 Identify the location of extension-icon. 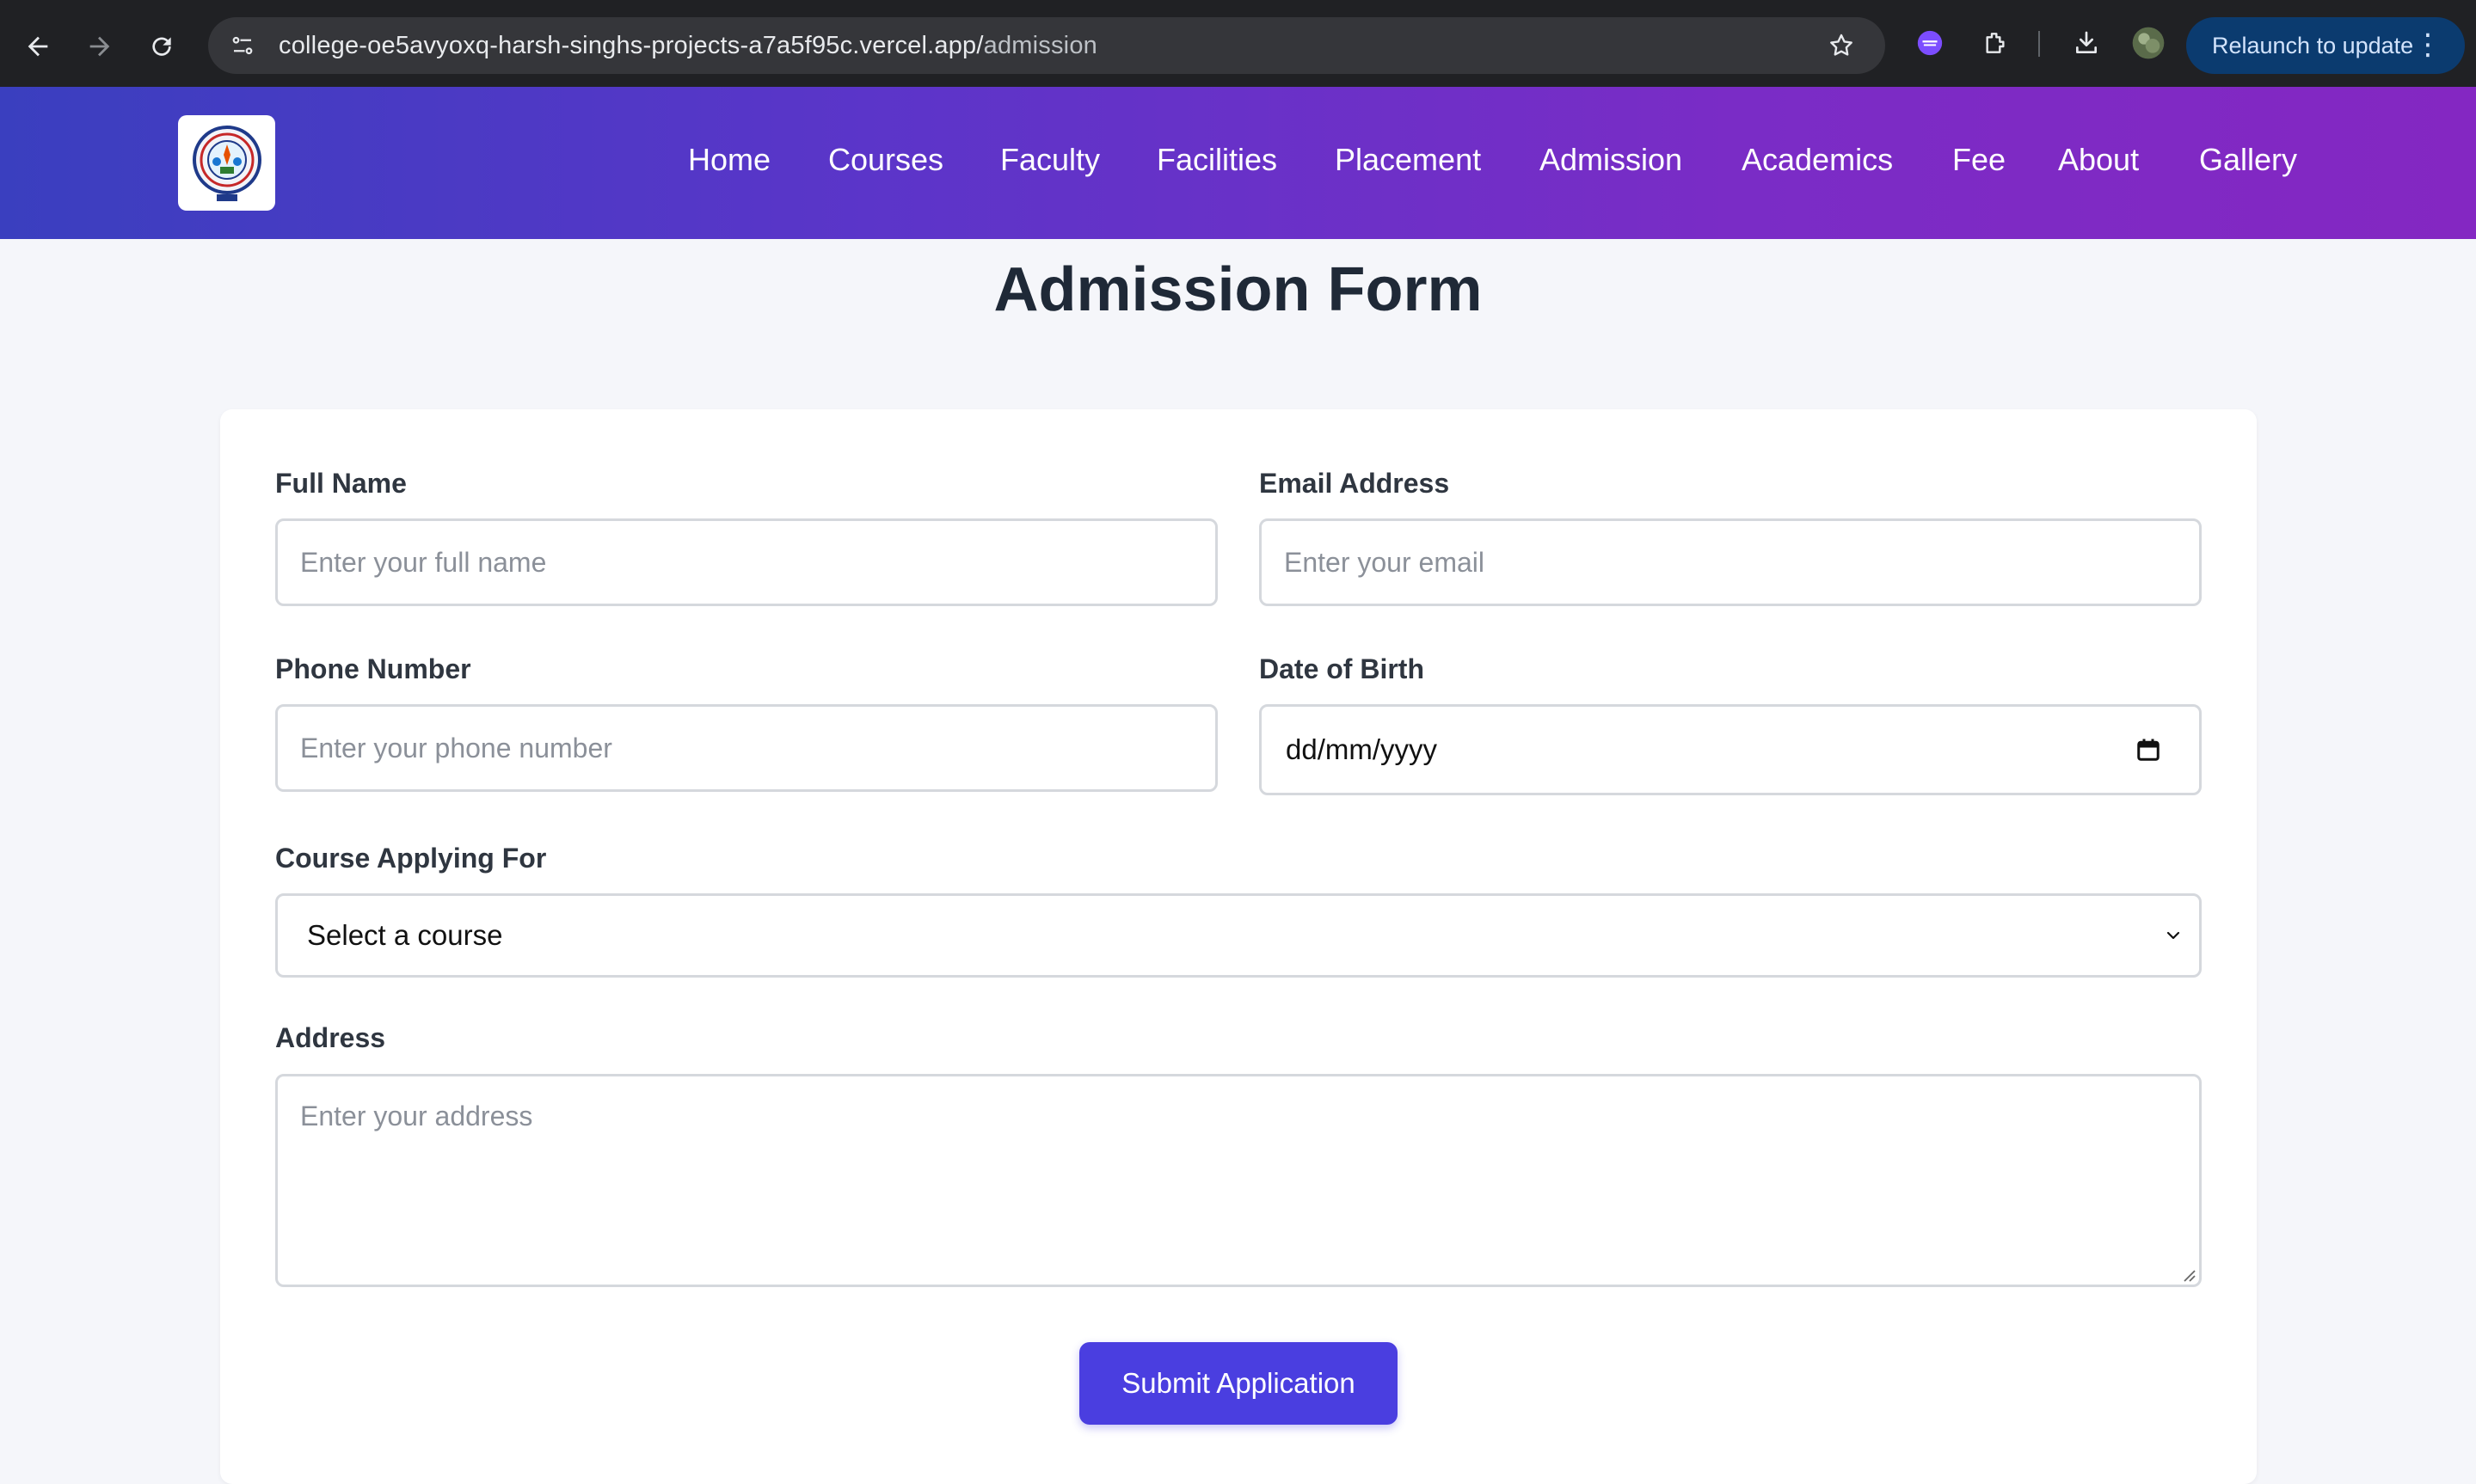
(1930, 43).